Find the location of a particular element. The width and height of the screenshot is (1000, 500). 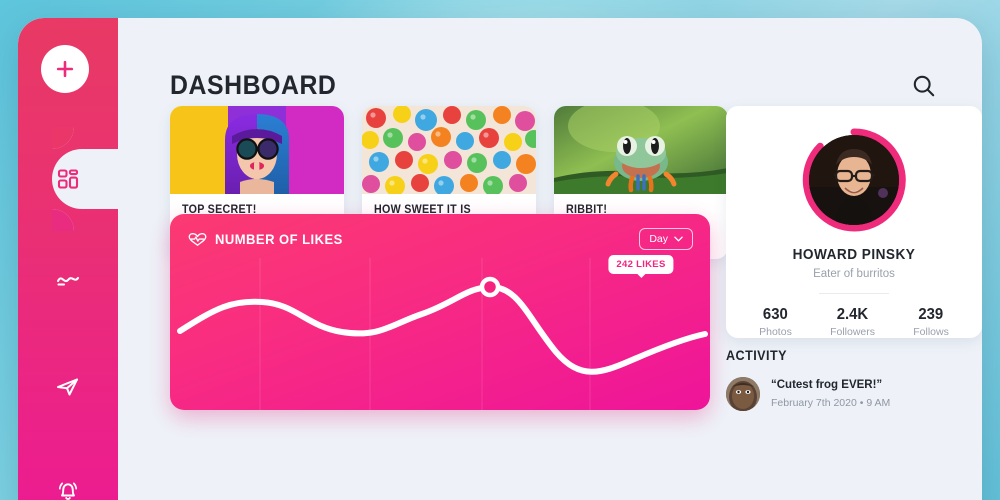

page-title: DASHBOARD is located at coordinates (253, 85).